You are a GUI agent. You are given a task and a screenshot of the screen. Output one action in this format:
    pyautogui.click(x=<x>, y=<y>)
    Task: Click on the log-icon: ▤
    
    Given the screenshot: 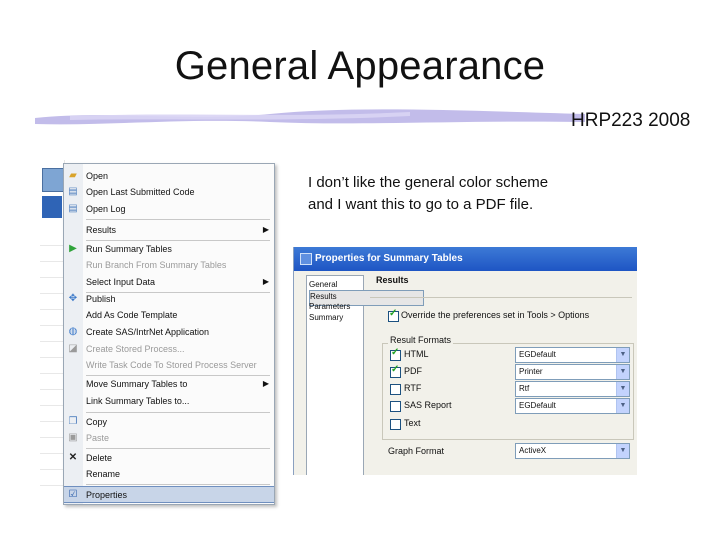 What is the action you would take?
    pyautogui.click(x=73, y=208)
    